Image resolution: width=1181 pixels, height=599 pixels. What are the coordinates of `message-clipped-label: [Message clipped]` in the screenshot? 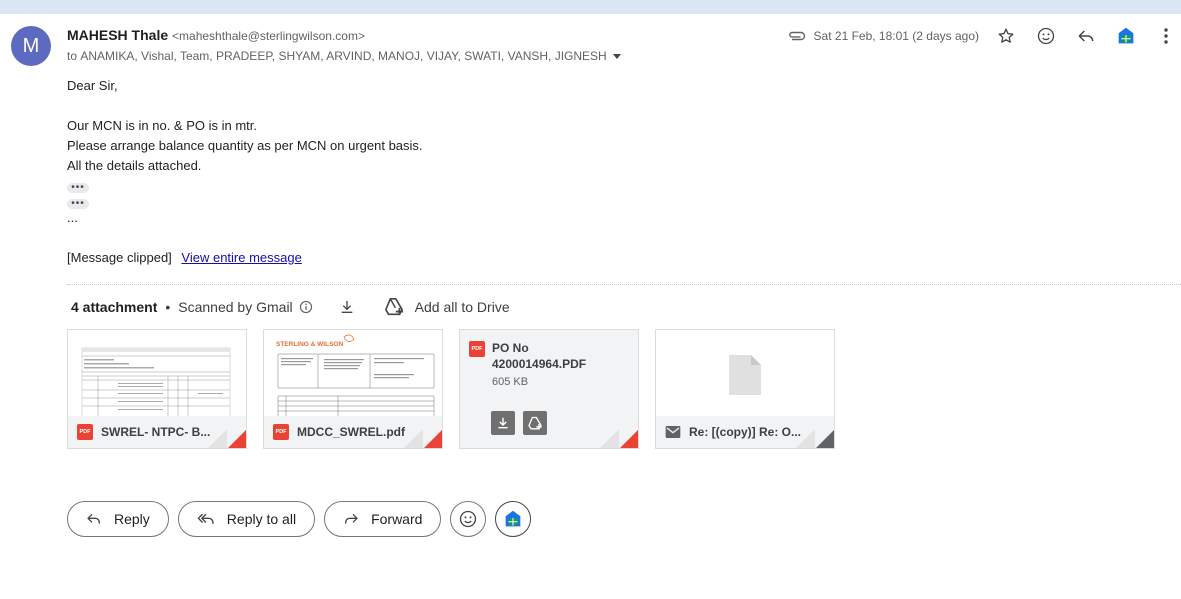 It's located at (119, 257).